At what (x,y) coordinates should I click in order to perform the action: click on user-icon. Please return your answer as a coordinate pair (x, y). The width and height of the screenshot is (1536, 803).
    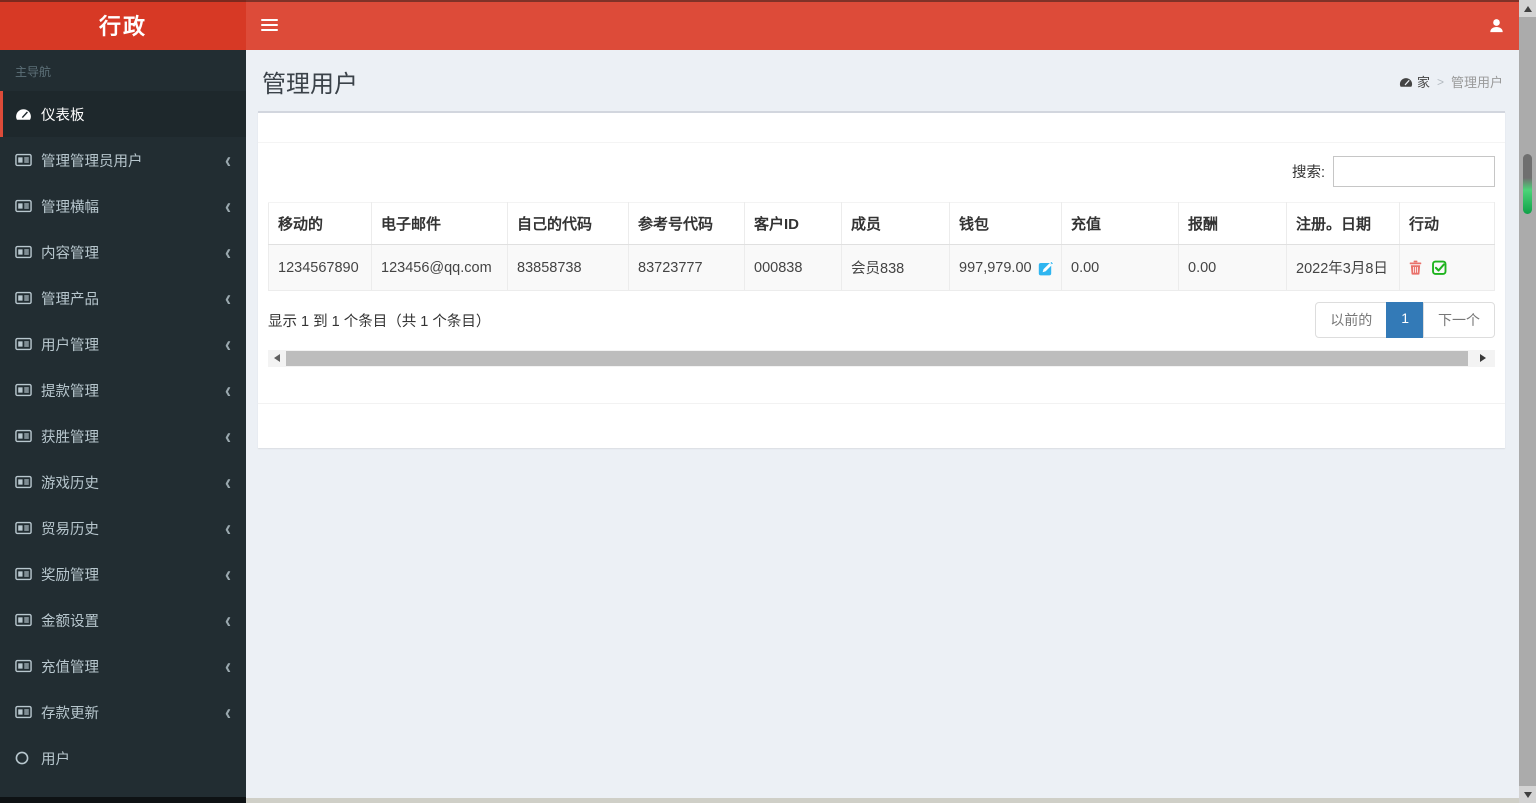
    Looking at the image, I should click on (1496, 25).